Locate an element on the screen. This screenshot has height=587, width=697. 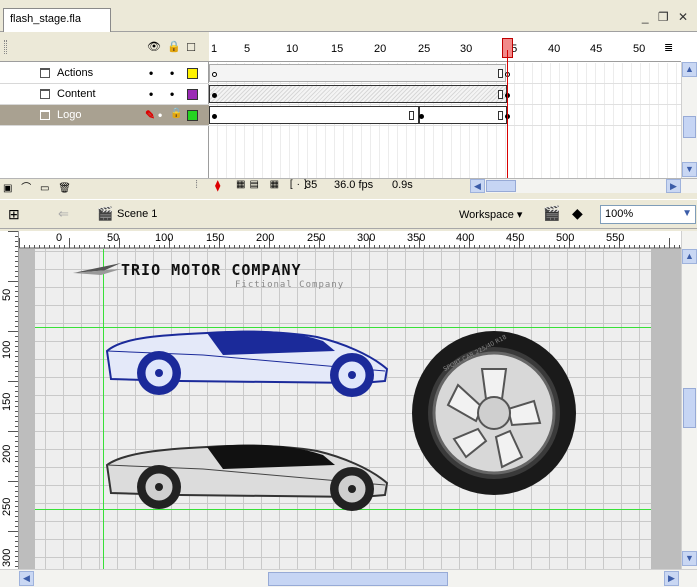
logo-title: TRIO MOTOR COMPANY is located at coordinates (211, 270).